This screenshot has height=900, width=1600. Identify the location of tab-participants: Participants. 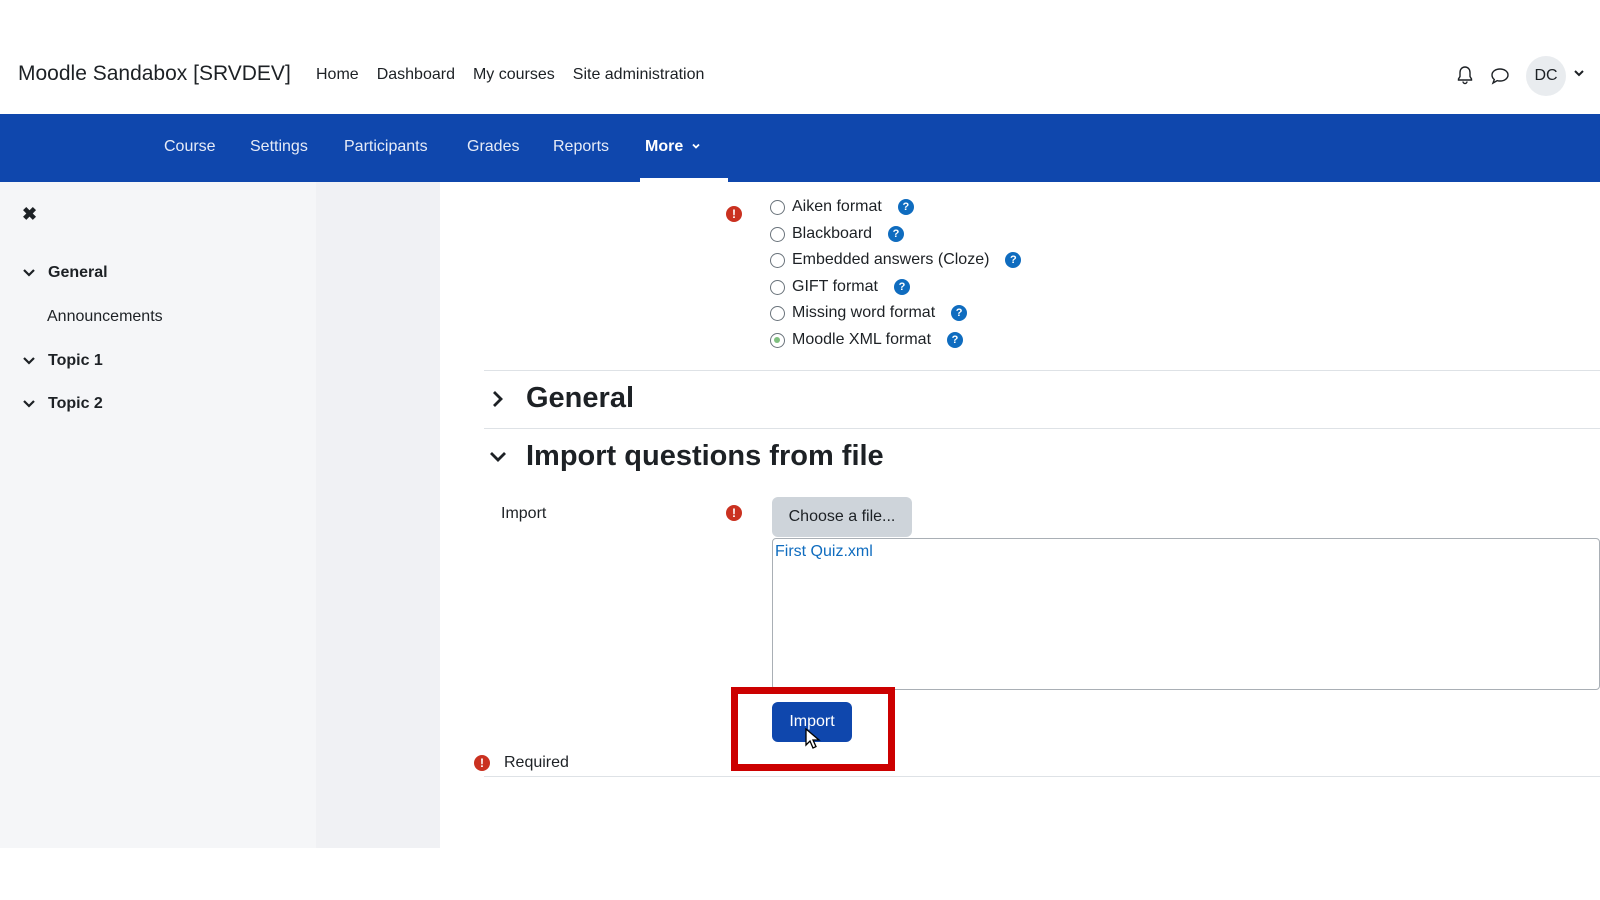
(386, 147).